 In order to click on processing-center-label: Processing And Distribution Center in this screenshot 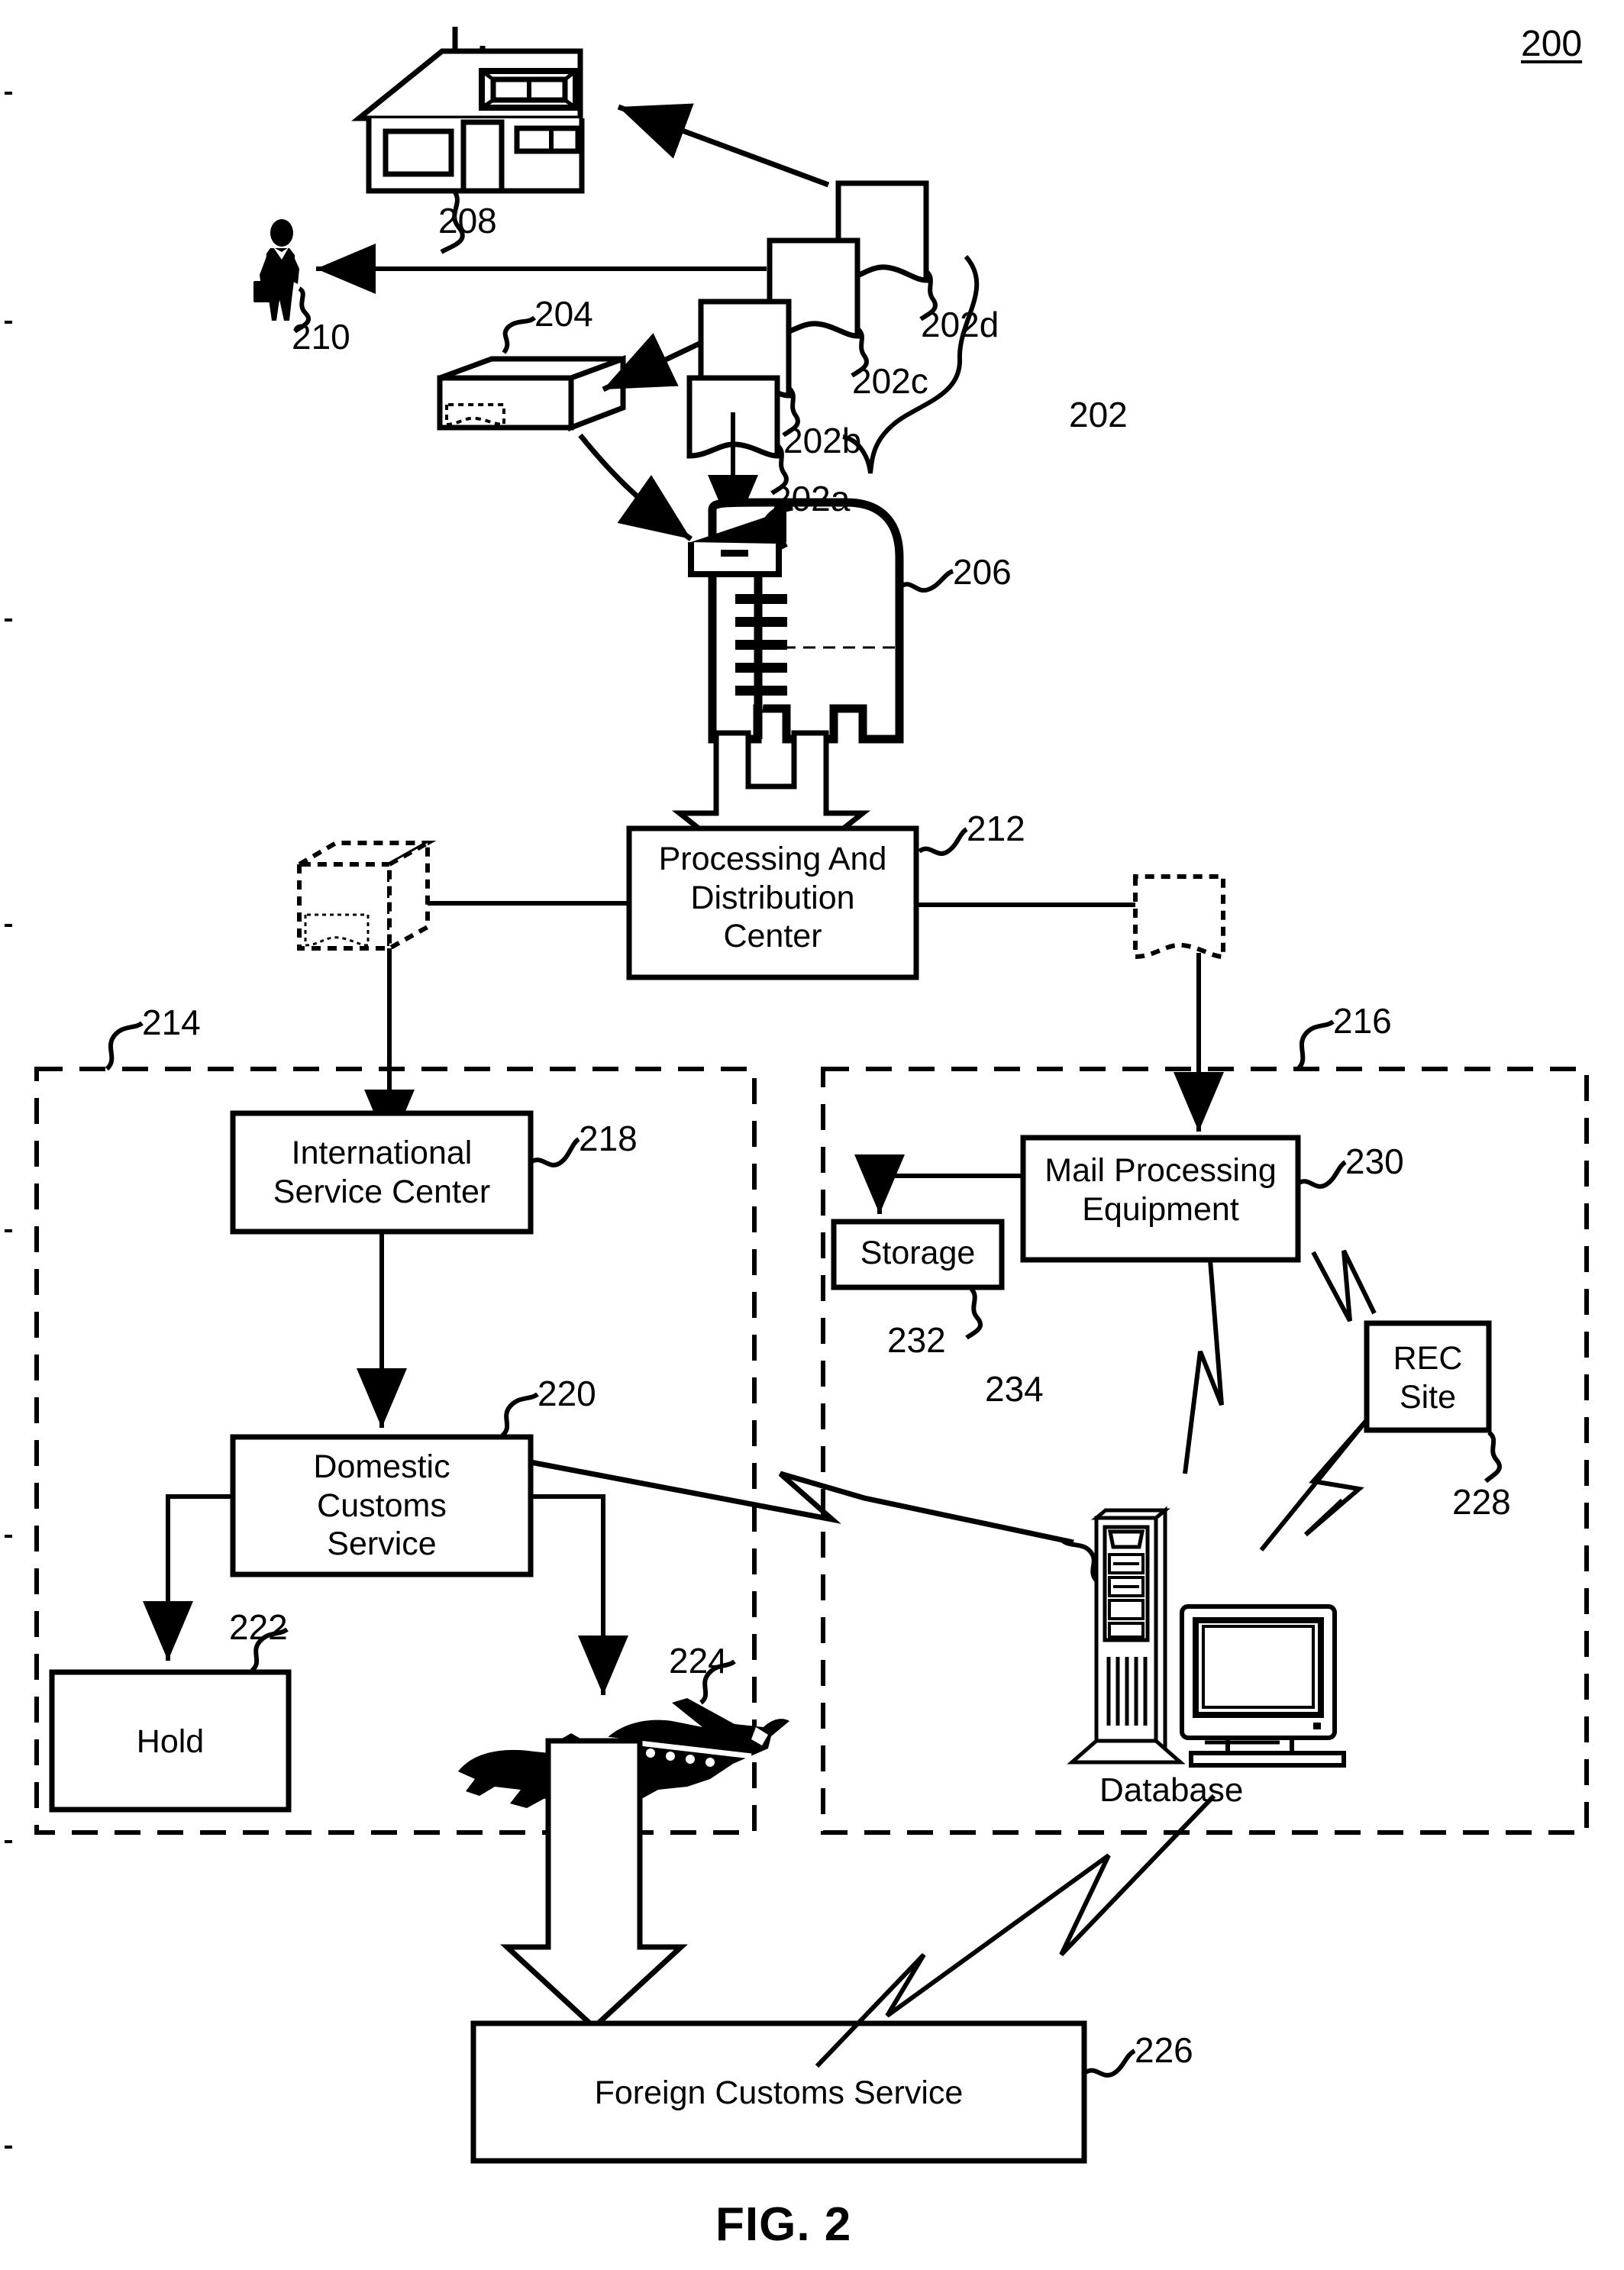, I will do `click(772, 898)`.